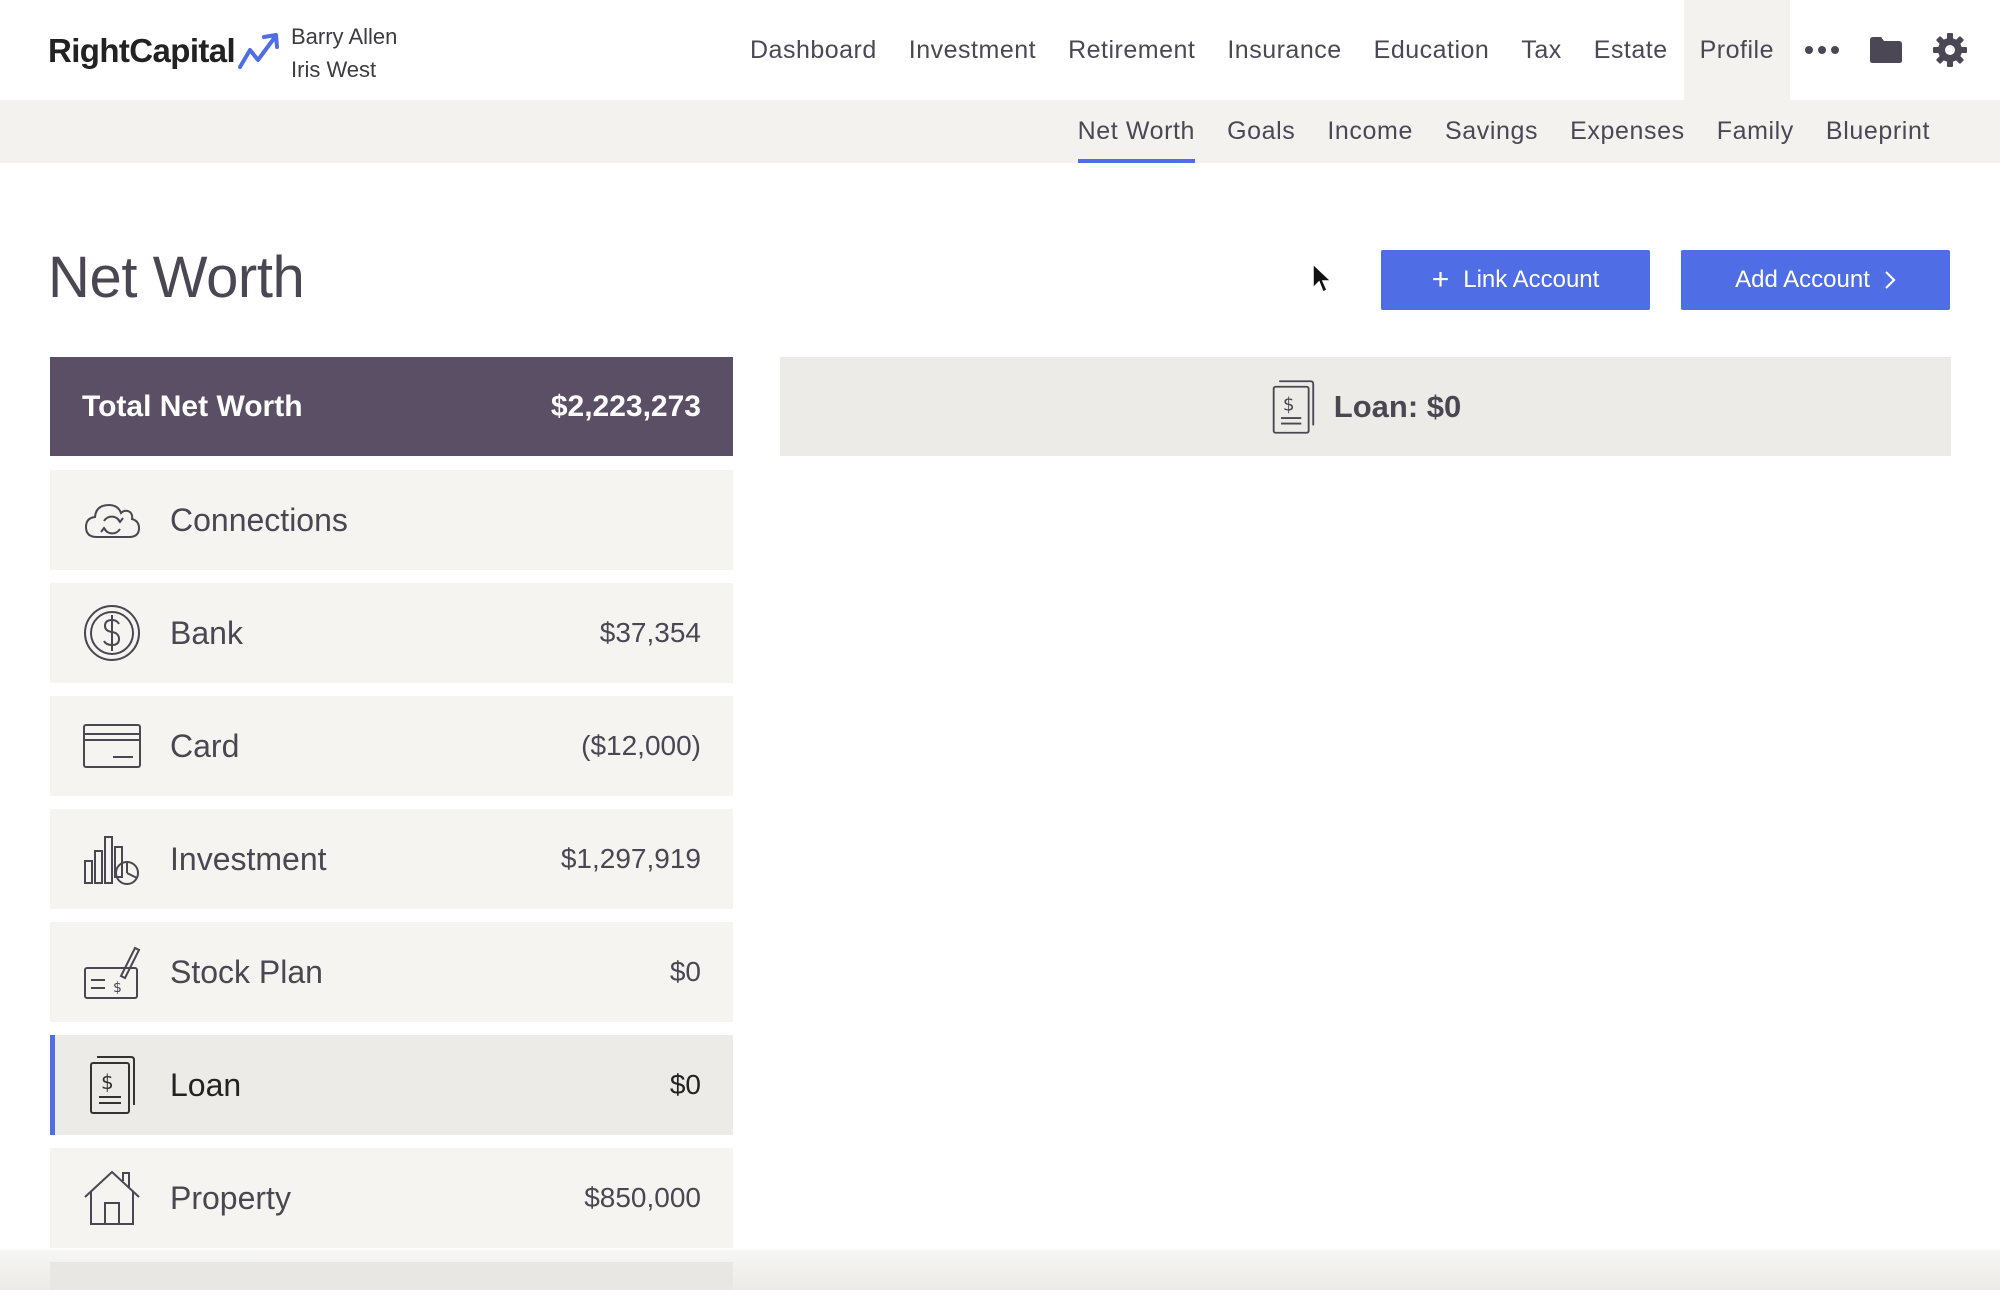 This screenshot has width=2000, height=1290. Describe the element at coordinates (1491, 131) in the screenshot. I see `tab-savings: Savings` at that location.